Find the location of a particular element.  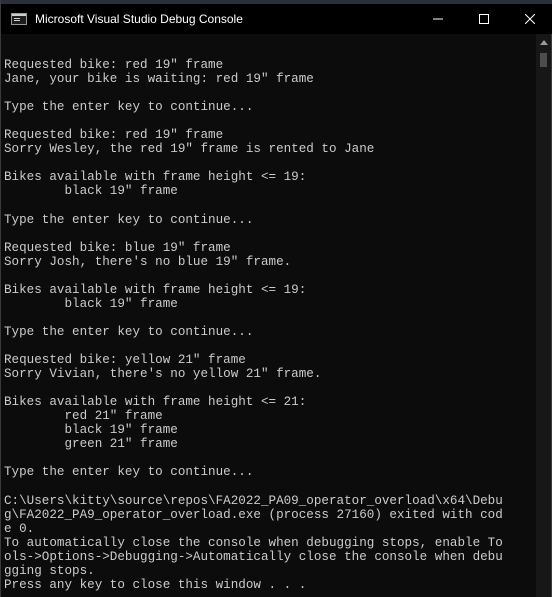

scroll-thumb is located at coordinates (543, 60).